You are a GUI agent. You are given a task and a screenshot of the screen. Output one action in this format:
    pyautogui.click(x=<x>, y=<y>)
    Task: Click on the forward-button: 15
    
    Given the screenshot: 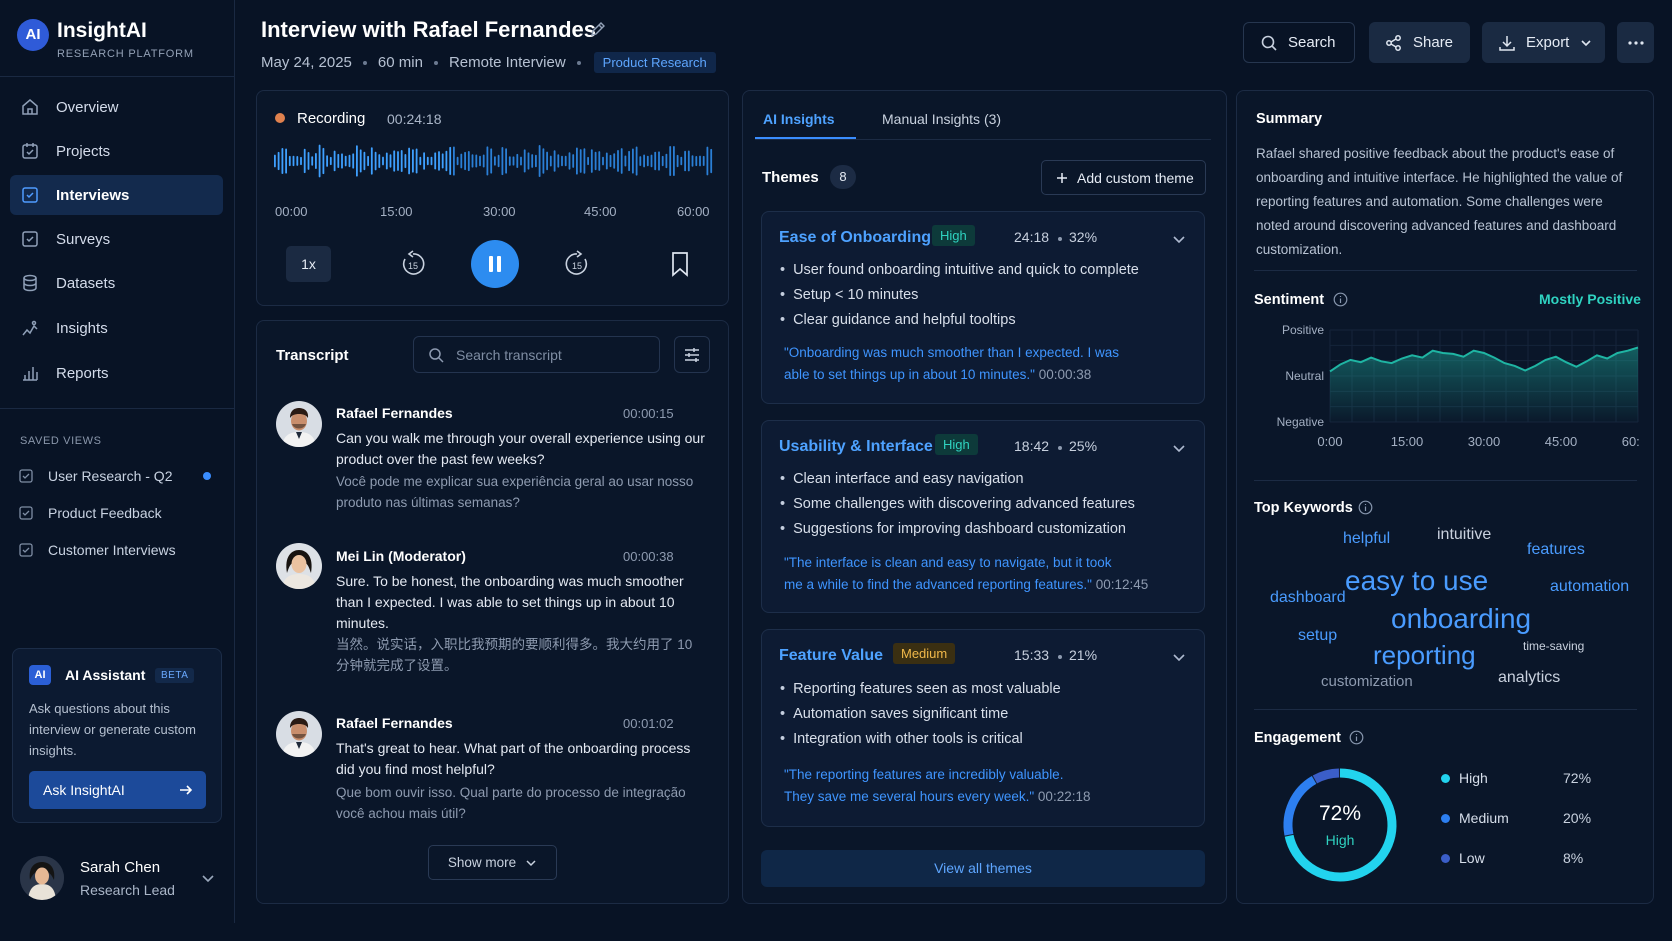 What is the action you would take?
    pyautogui.click(x=577, y=264)
    